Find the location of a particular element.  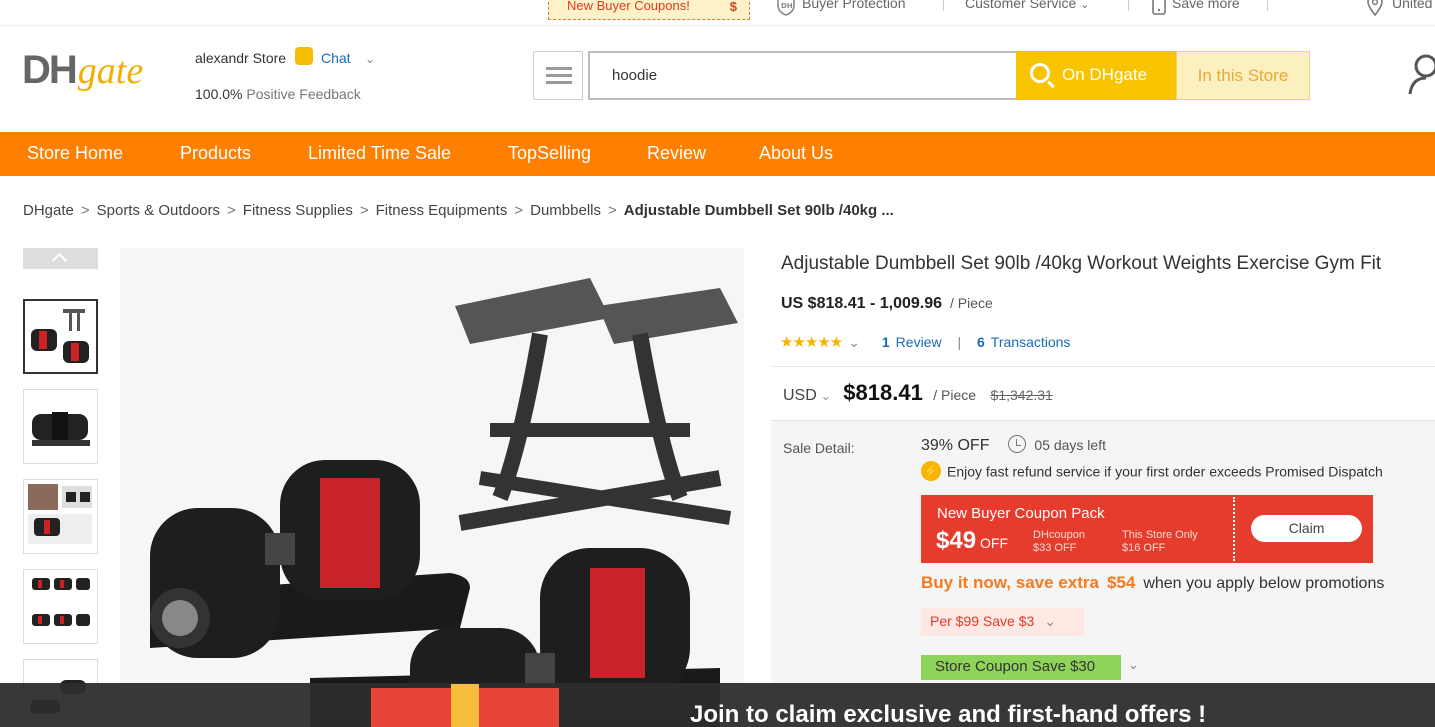

nav-review: Review is located at coordinates (676, 153).